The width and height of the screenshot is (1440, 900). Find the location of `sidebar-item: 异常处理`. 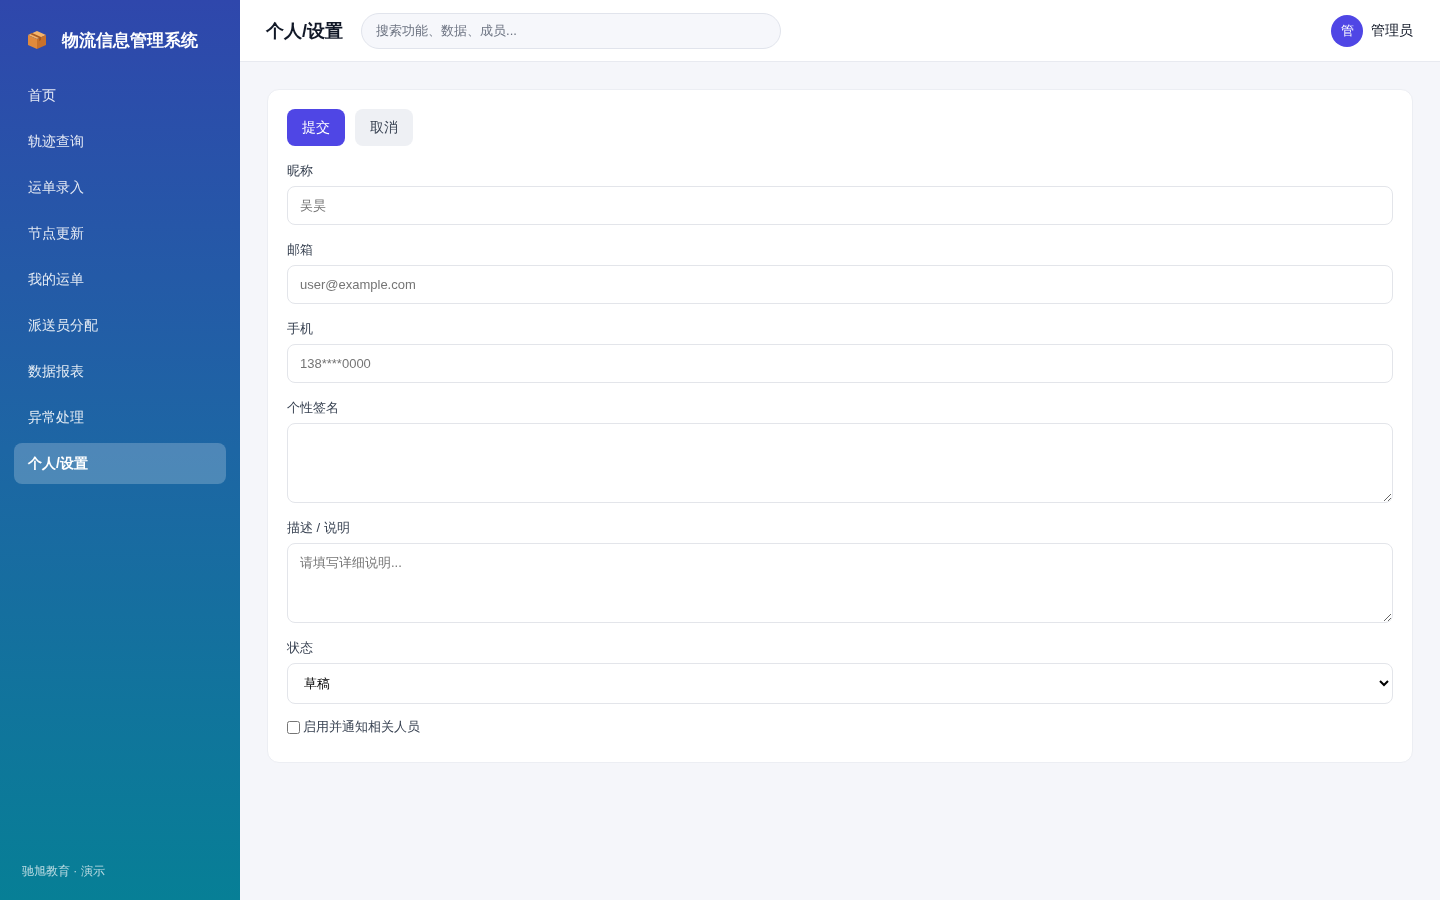

sidebar-item: 异常处理 is located at coordinates (120, 417).